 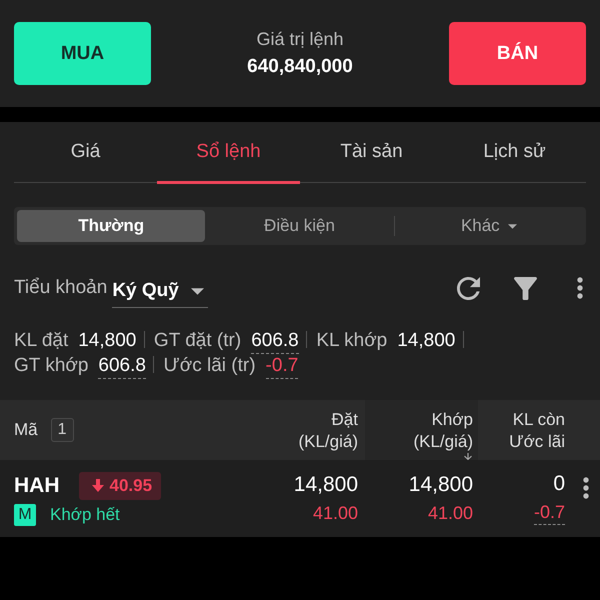 What do you see at coordinates (525, 288) in the screenshot?
I see `filter-icon` at bounding box center [525, 288].